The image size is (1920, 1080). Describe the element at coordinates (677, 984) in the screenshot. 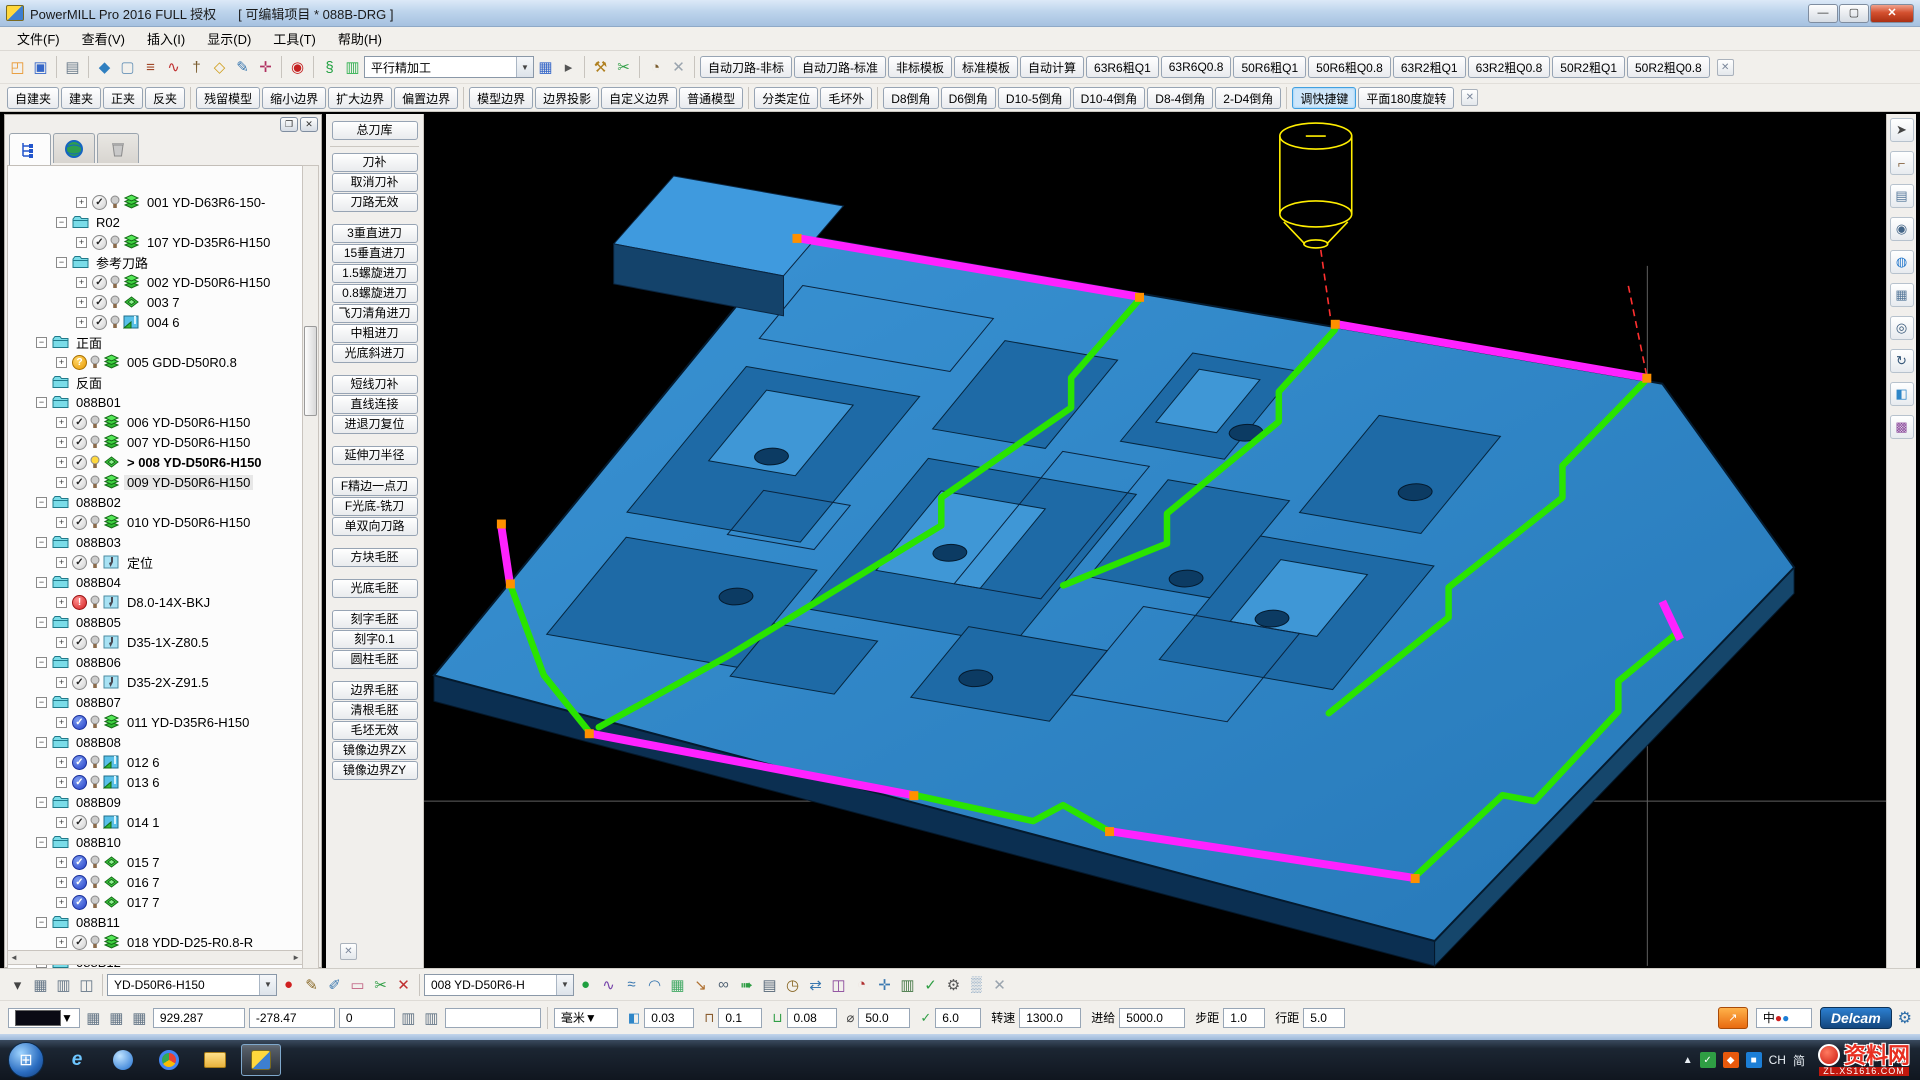

I see `mesh-icon: ▦` at that location.